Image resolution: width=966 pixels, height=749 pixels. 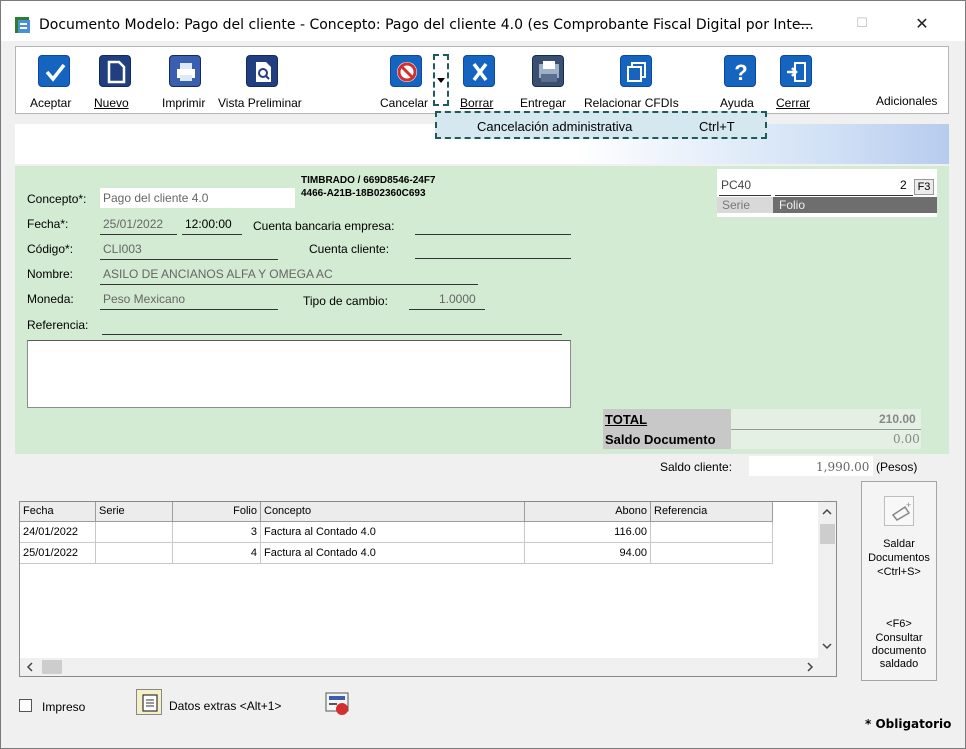 What do you see at coordinates (899, 544) in the screenshot?
I see `saldar-label: Saldar` at bounding box center [899, 544].